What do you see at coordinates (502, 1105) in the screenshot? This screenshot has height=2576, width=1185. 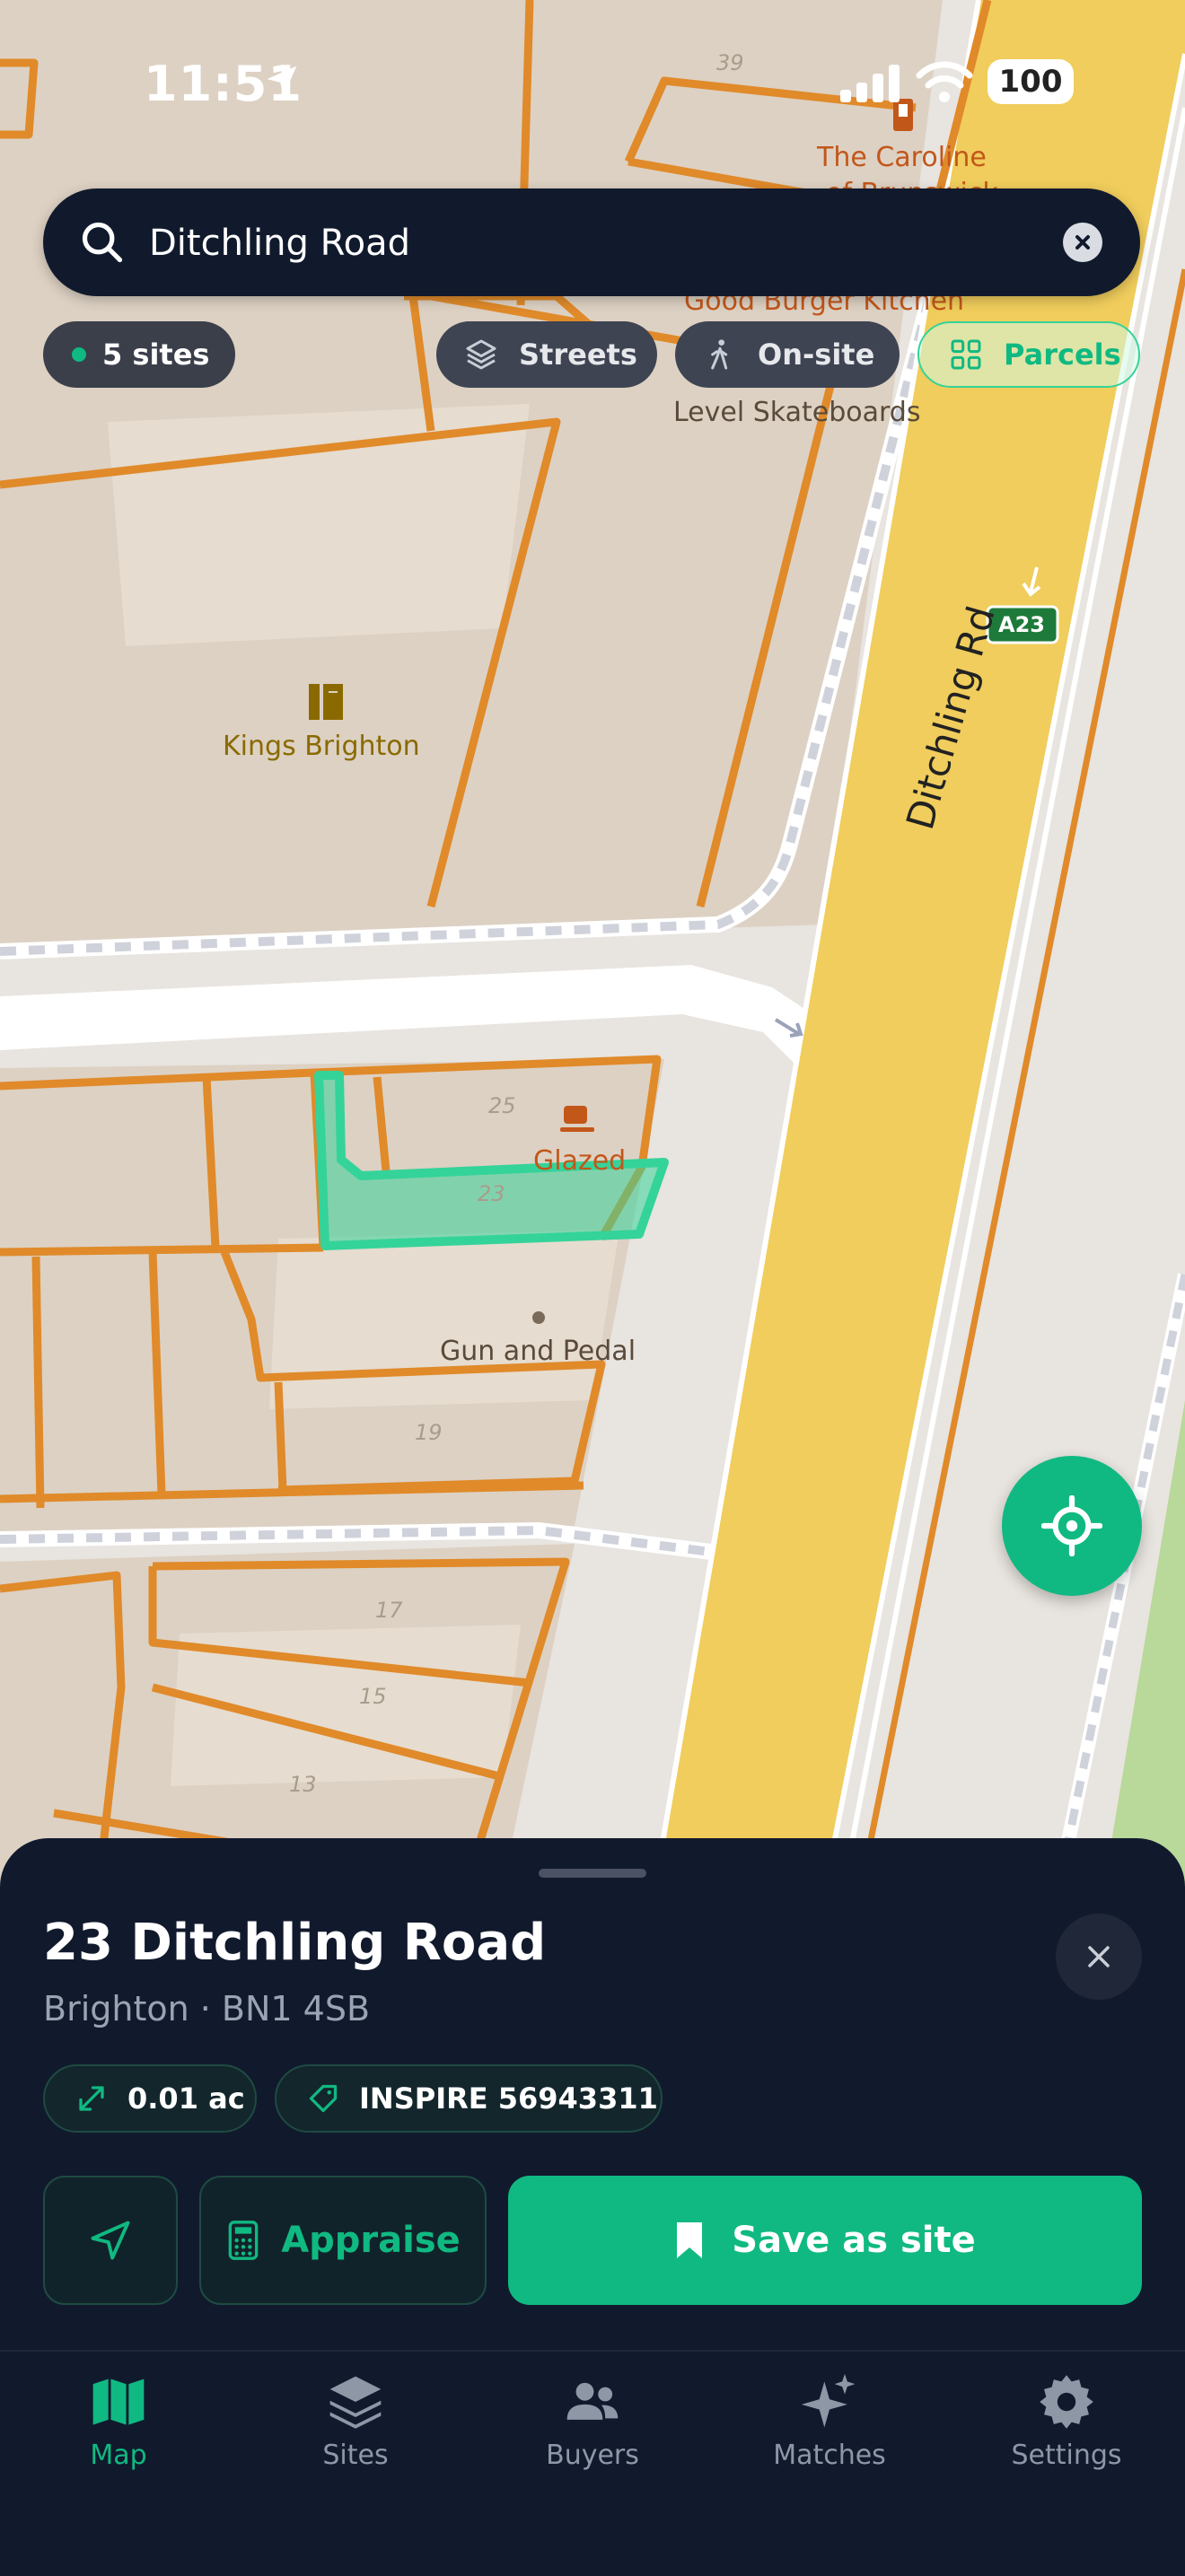 I see `house-number: 25` at bounding box center [502, 1105].